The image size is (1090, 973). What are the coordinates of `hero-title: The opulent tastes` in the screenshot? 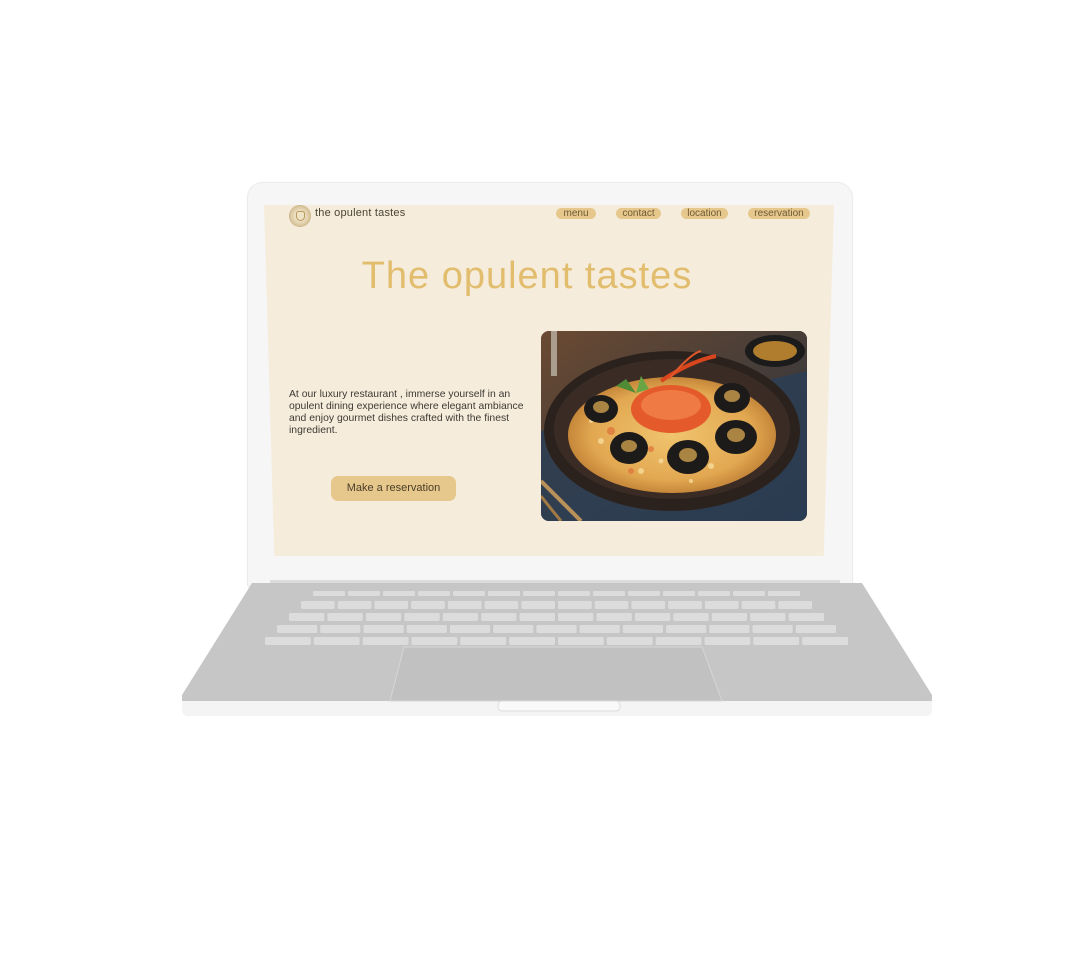 It's located at (527, 276).